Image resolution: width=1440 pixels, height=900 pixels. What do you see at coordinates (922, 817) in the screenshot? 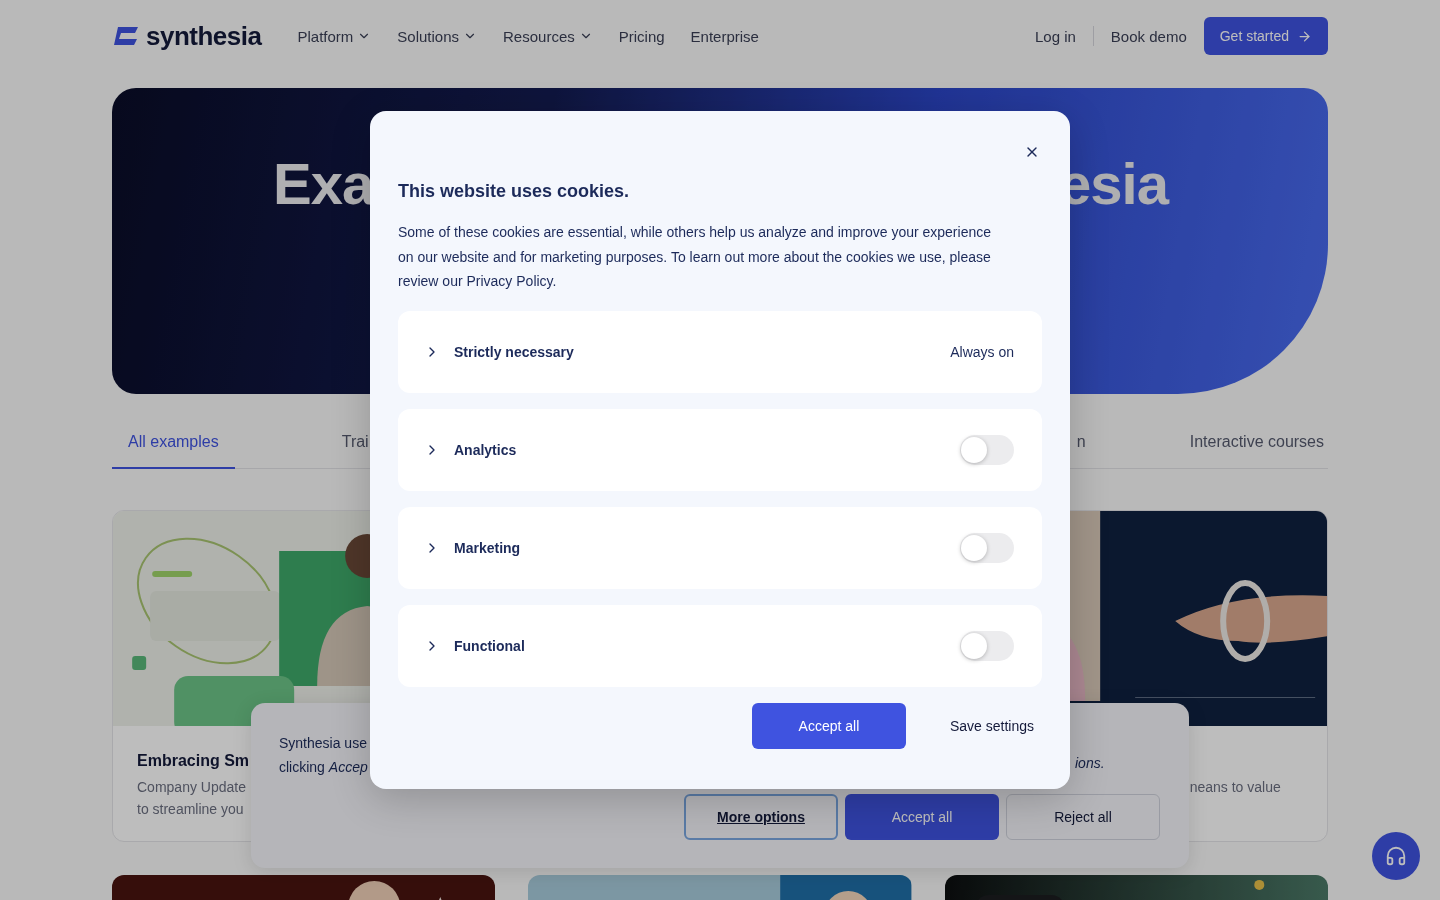
I see `banner-button: Accept all` at bounding box center [922, 817].